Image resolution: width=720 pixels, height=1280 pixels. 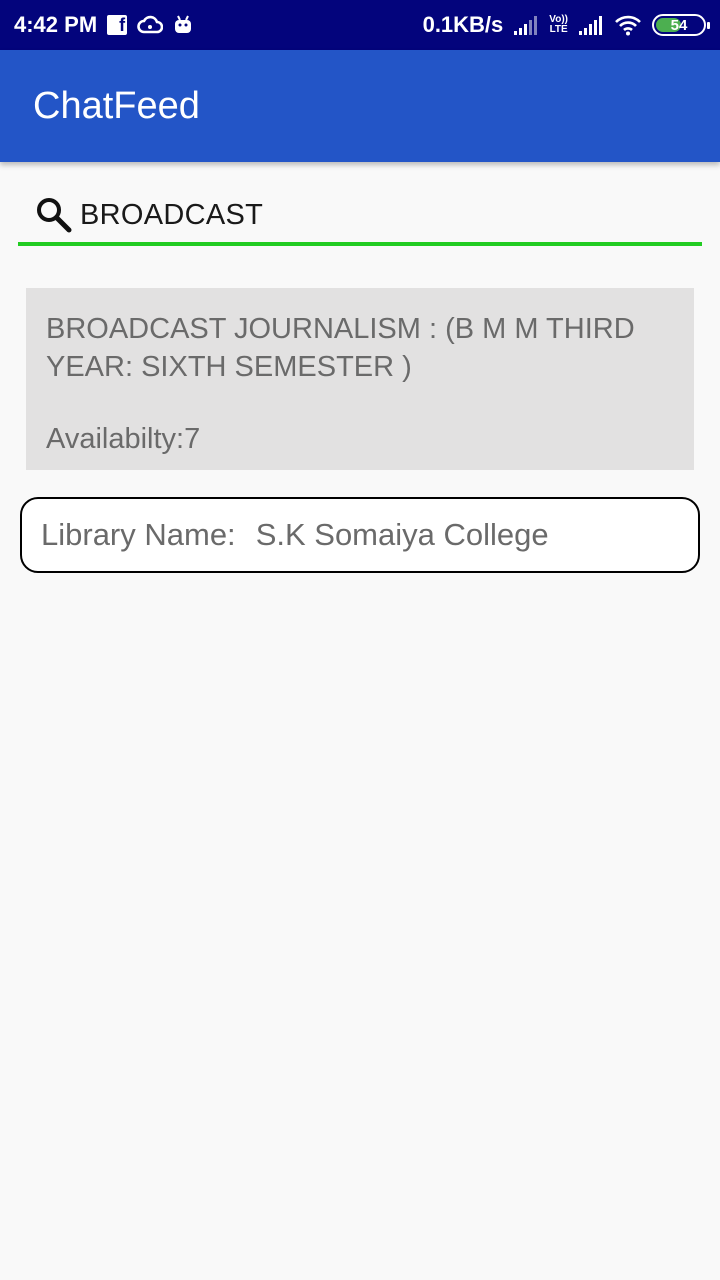 I want to click on search-bar: BROADCAST, so click(x=360, y=217).